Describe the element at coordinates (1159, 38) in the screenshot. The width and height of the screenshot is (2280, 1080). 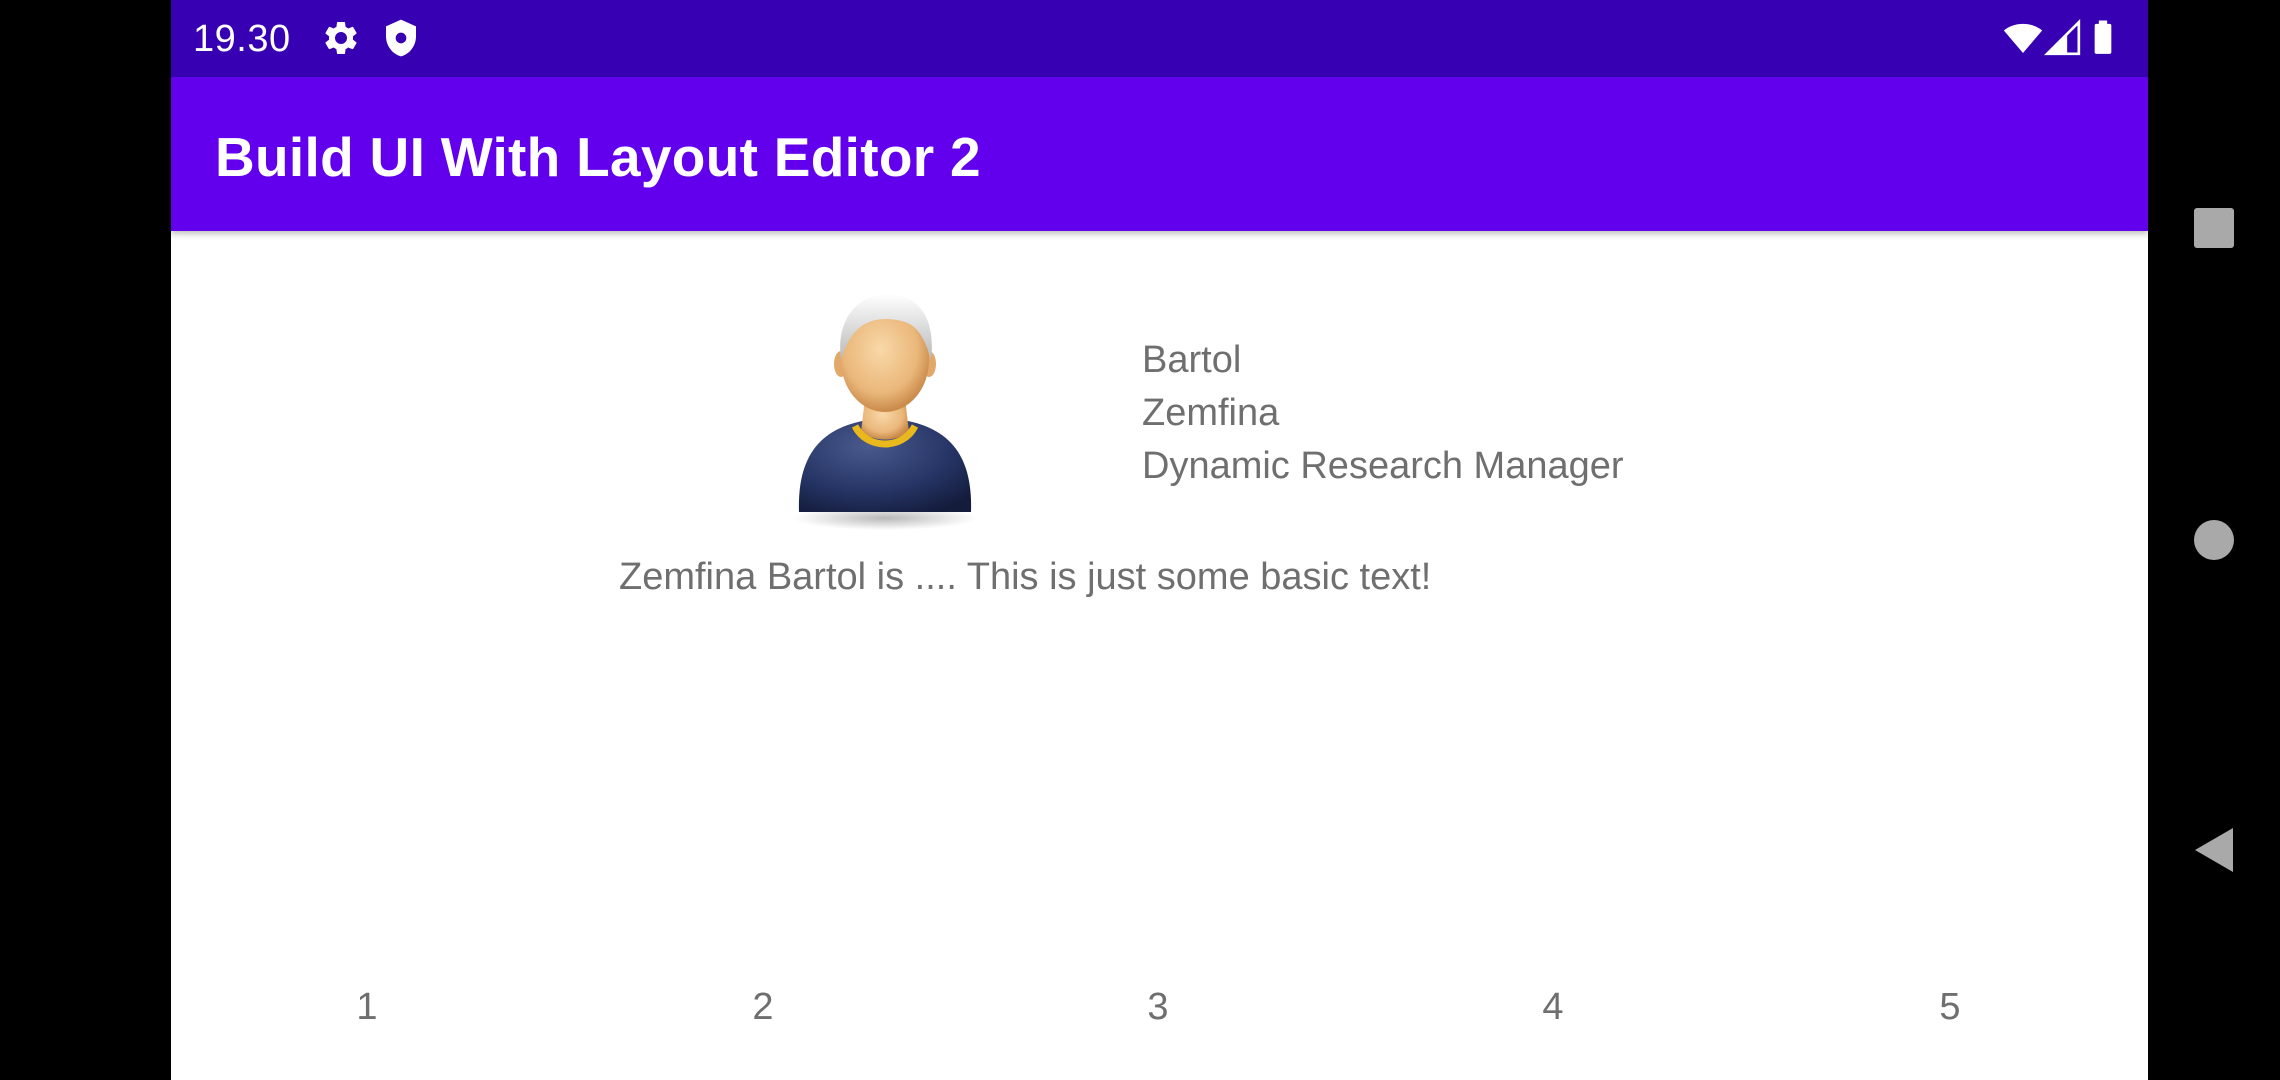
I see `status-bar: 19.30` at that location.